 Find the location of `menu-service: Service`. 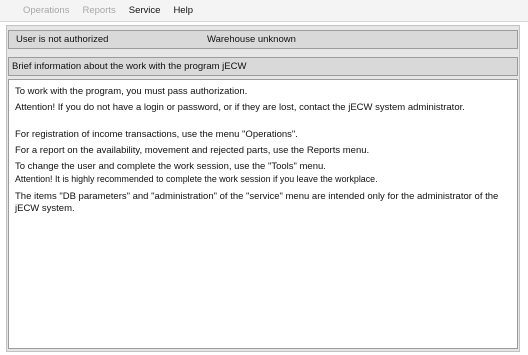

menu-service: Service is located at coordinates (145, 10).